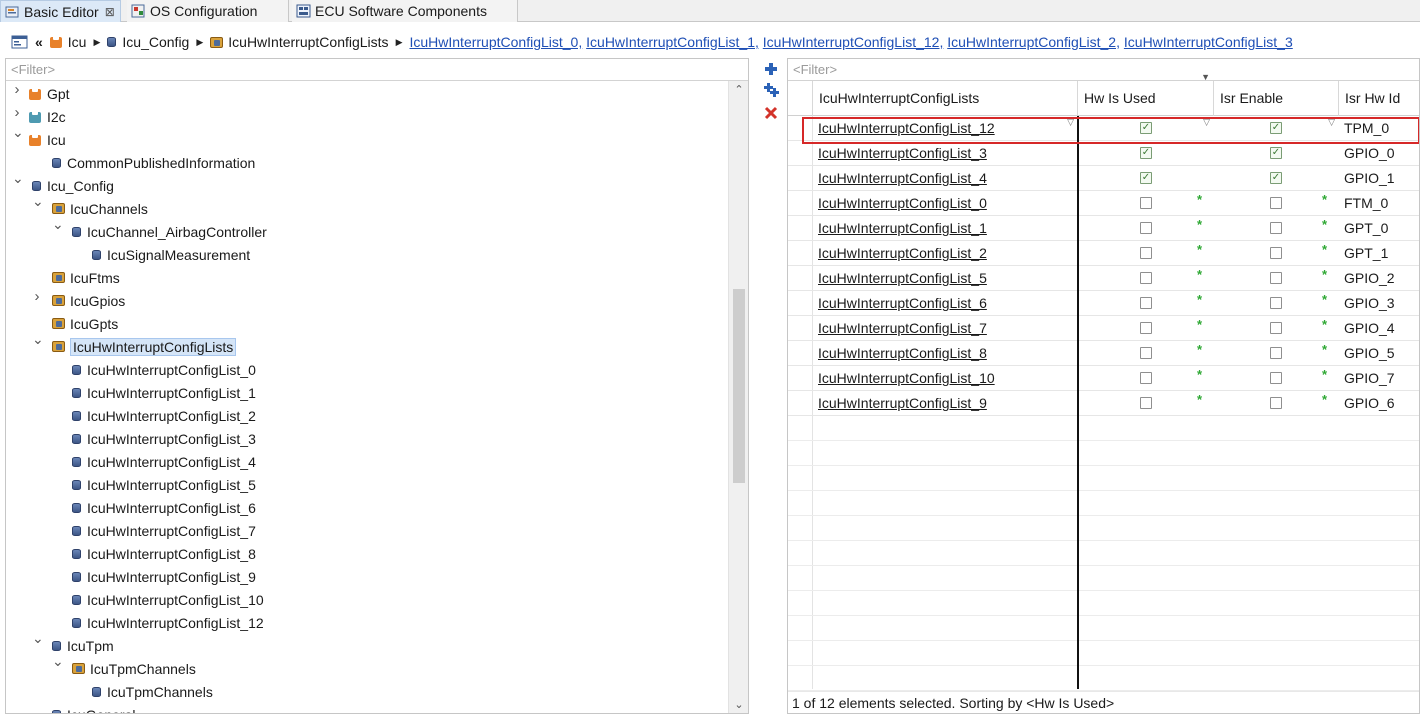 The width and height of the screenshot is (1420, 716). What do you see at coordinates (1369, 153) in the screenshot?
I see `cell-isr-hw-id: GPIO_0` at bounding box center [1369, 153].